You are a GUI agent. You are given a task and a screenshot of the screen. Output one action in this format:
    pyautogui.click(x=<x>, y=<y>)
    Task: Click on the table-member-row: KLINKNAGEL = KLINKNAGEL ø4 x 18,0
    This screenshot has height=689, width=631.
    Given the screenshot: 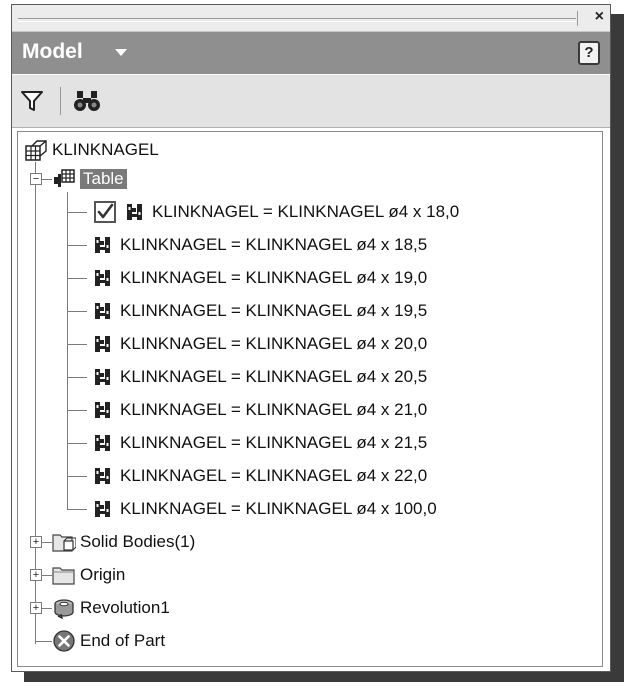 What is the action you would take?
    pyautogui.click(x=276, y=212)
    